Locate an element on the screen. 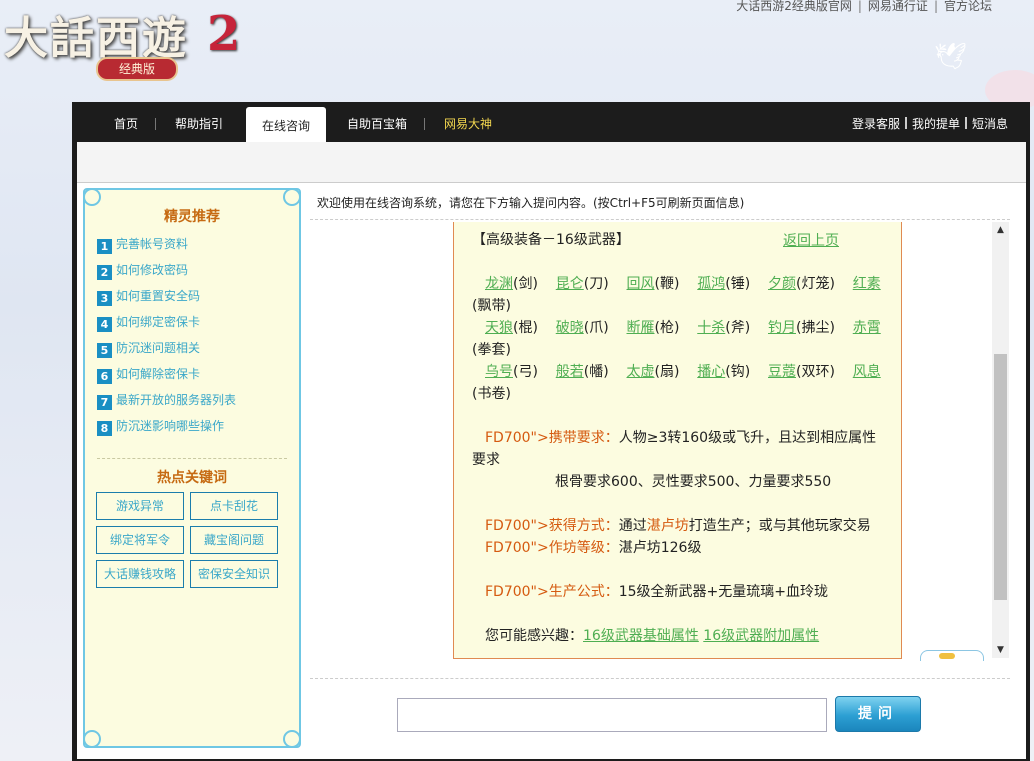 The height and width of the screenshot is (761, 1034). nav-right-links: 登录客服 我的提单 短消息 is located at coordinates (930, 123).